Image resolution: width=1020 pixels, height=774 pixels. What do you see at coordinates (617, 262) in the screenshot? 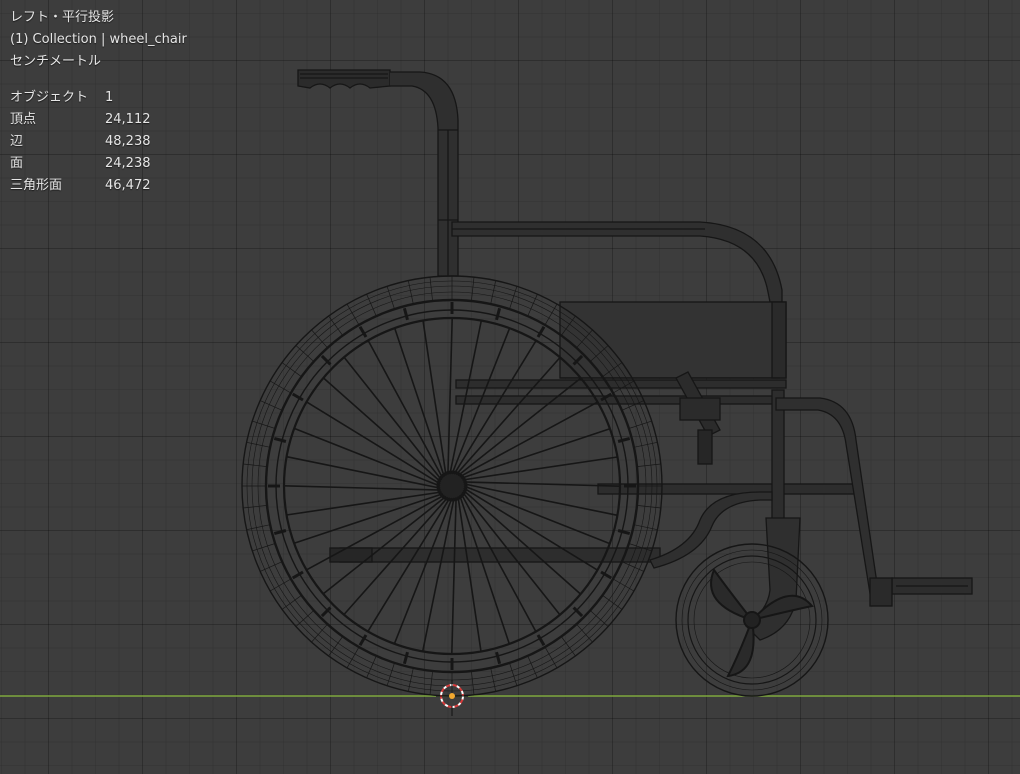
I see `armrest-tube` at bounding box center [617, 262].